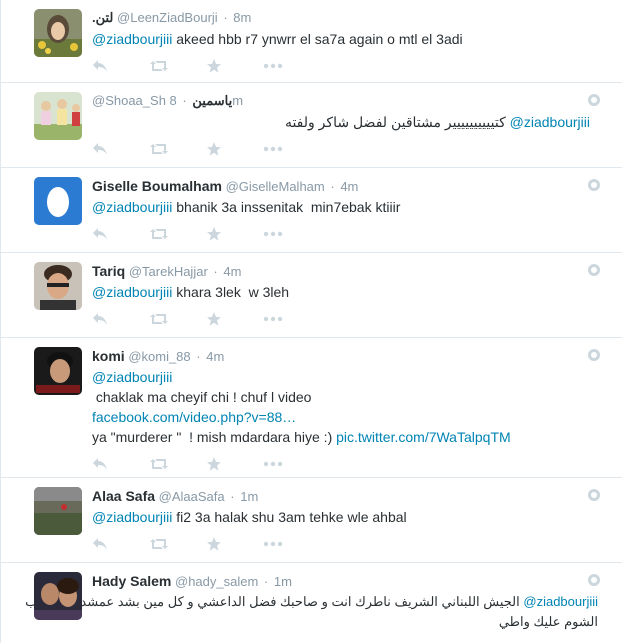  Describe the element at coordinates (275, 186) in the screenshot. I see `username: @GiselleMalham` at that location.